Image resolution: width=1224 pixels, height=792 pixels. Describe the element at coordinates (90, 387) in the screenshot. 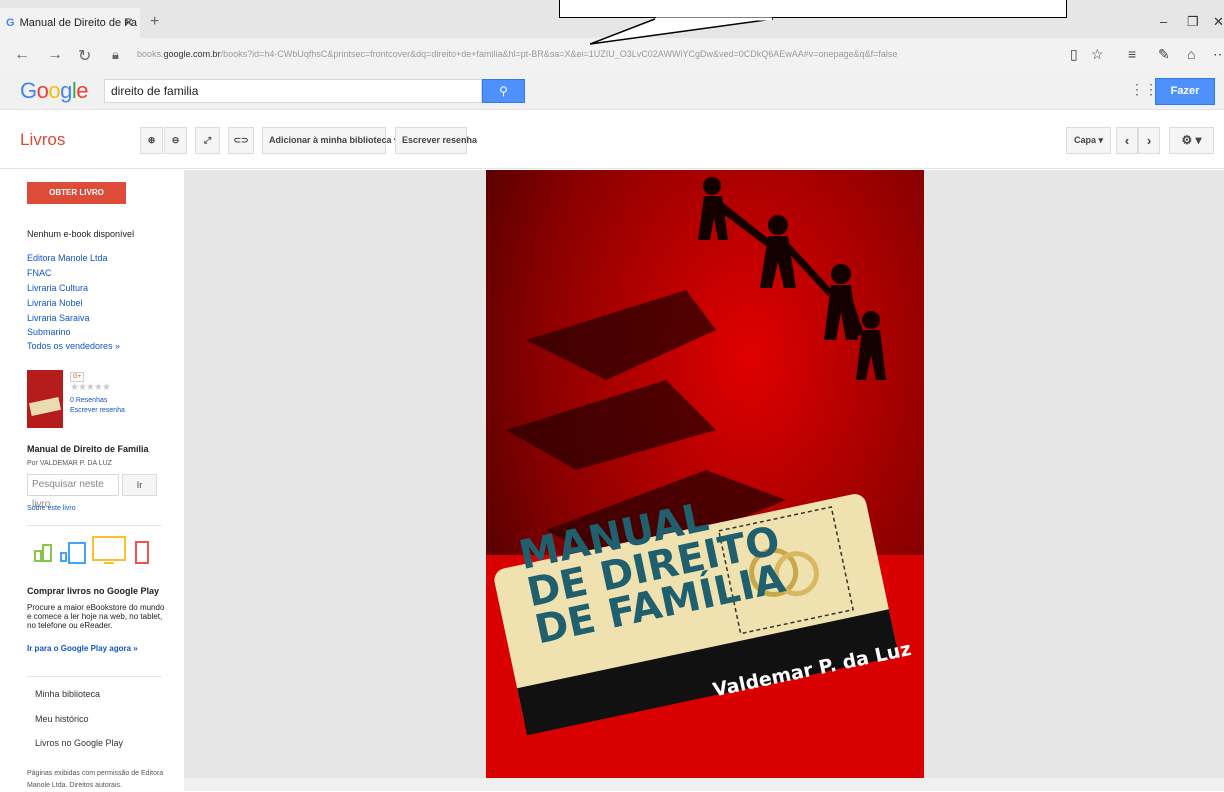

I see `rating-stars-icon: ★★★★★` at that location.